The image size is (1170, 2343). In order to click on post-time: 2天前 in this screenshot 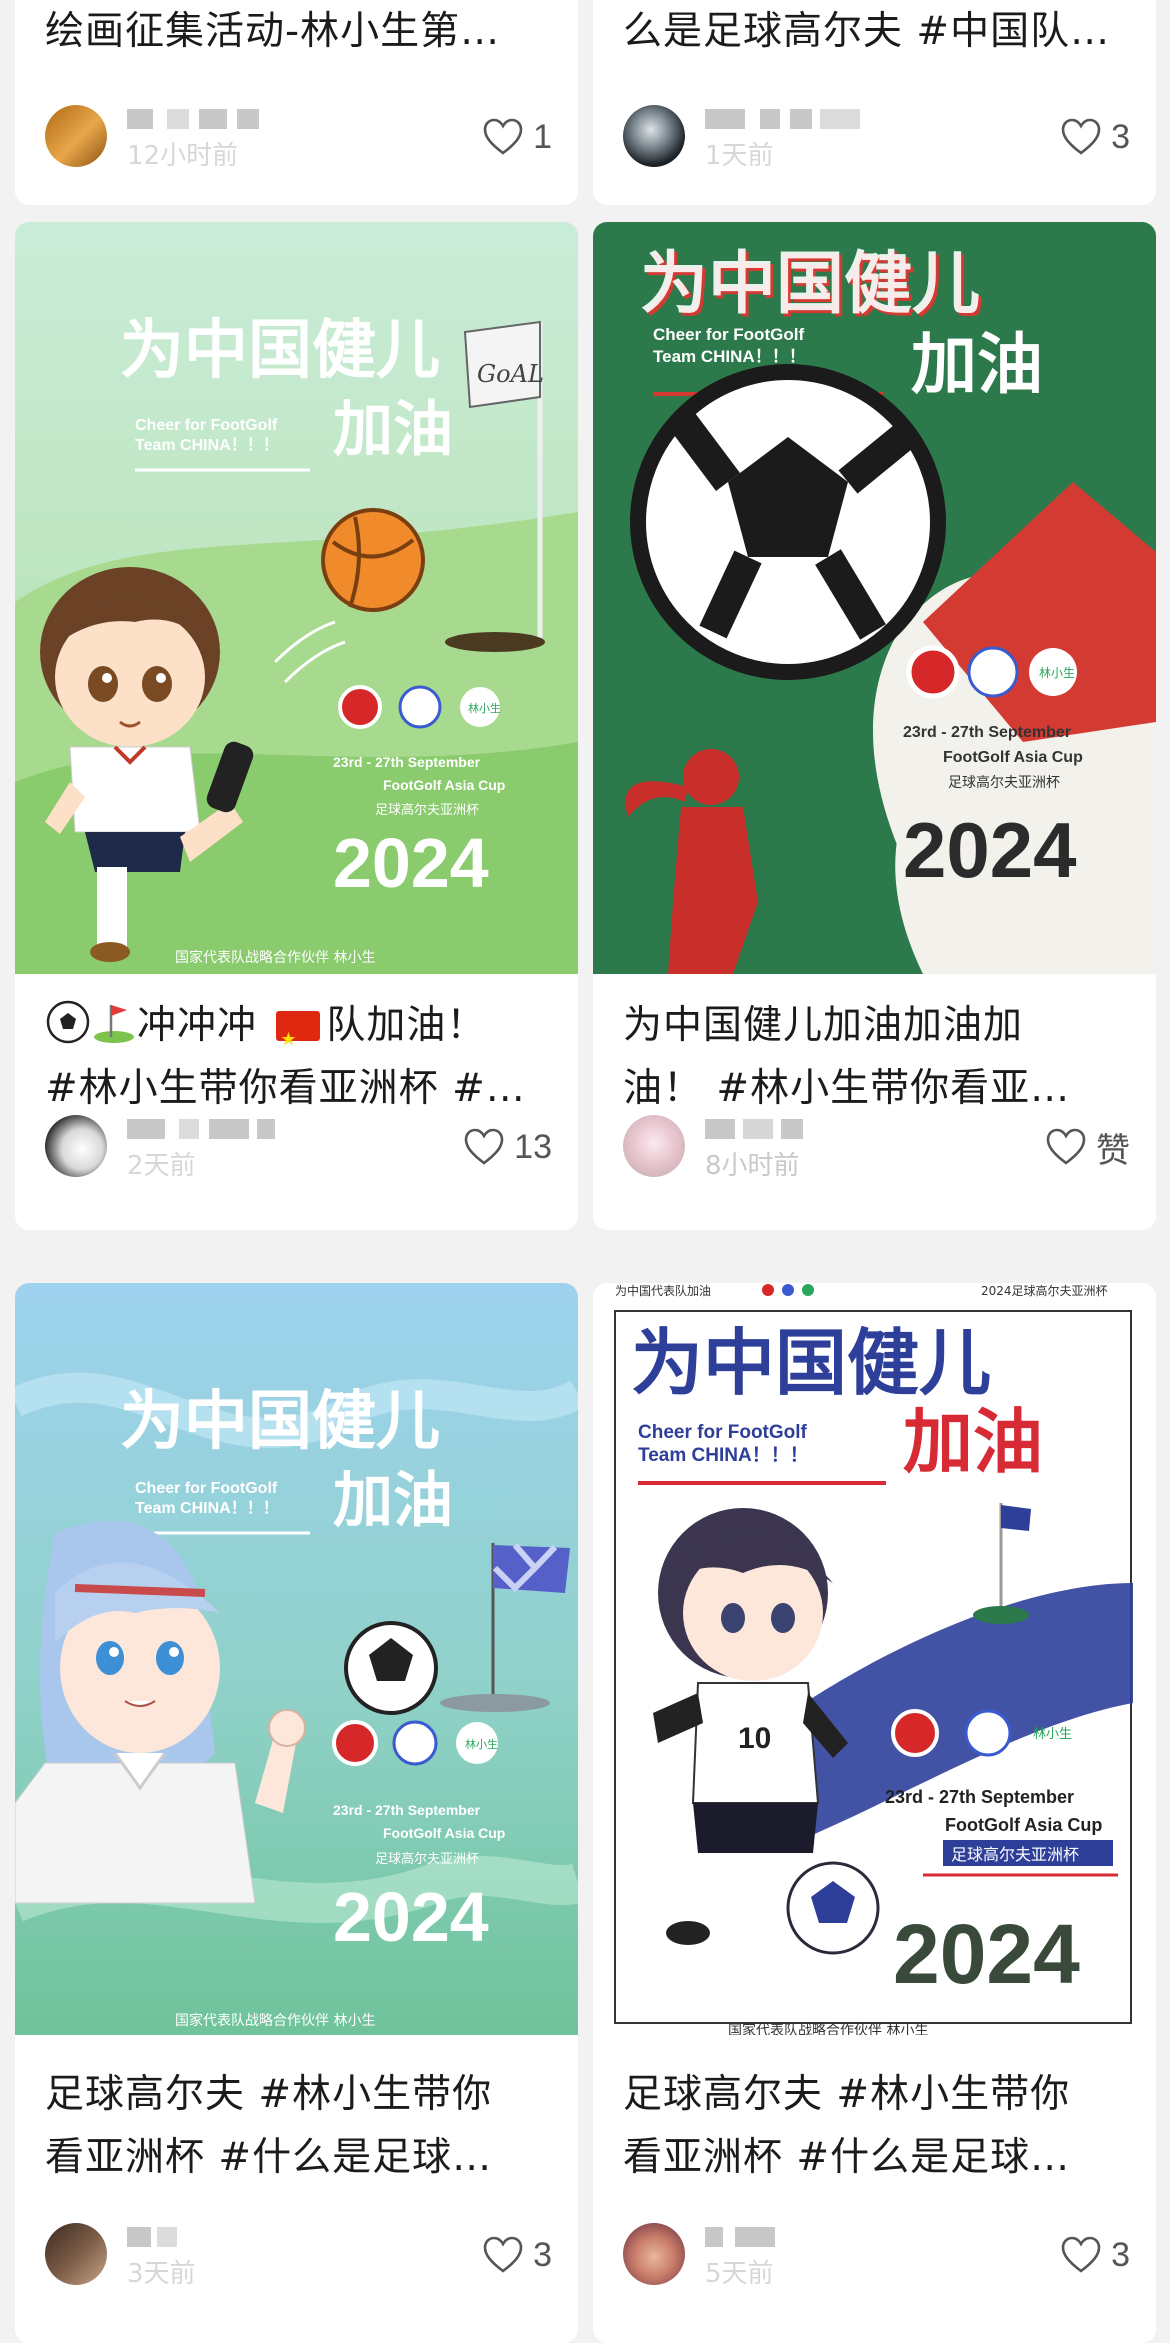, I will do `click(161, 1166)`.